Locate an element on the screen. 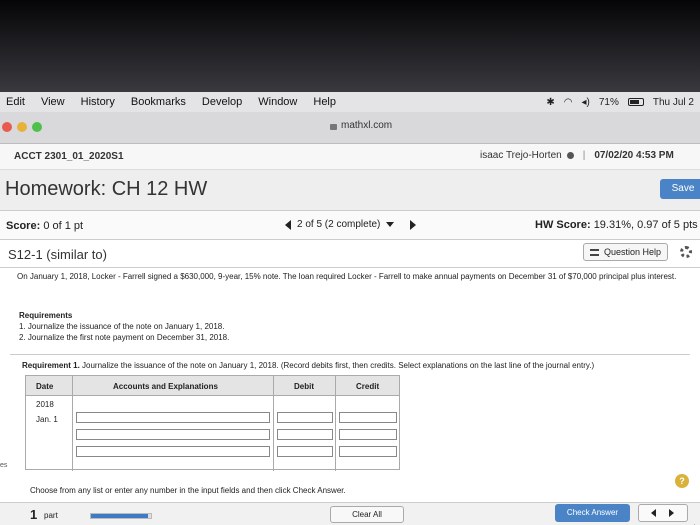 The width and height of the screenshot is (700, 525). score-label: Score: is located at coordinates (23, 226).